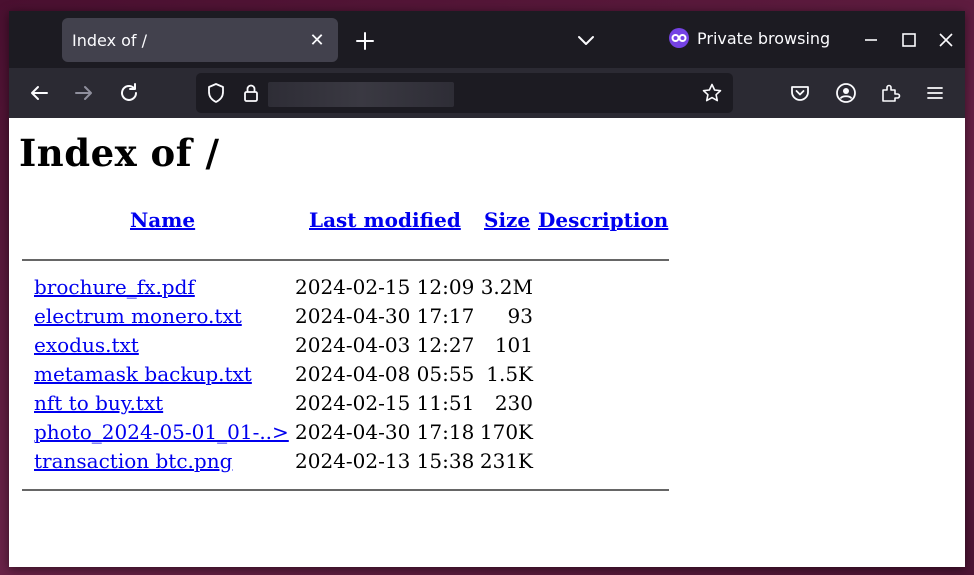 The width and height of the screenshot is (974, 575). Describe the element at coordinates (504, 316) in the screenshot. I see `file-size: 93` at that location.